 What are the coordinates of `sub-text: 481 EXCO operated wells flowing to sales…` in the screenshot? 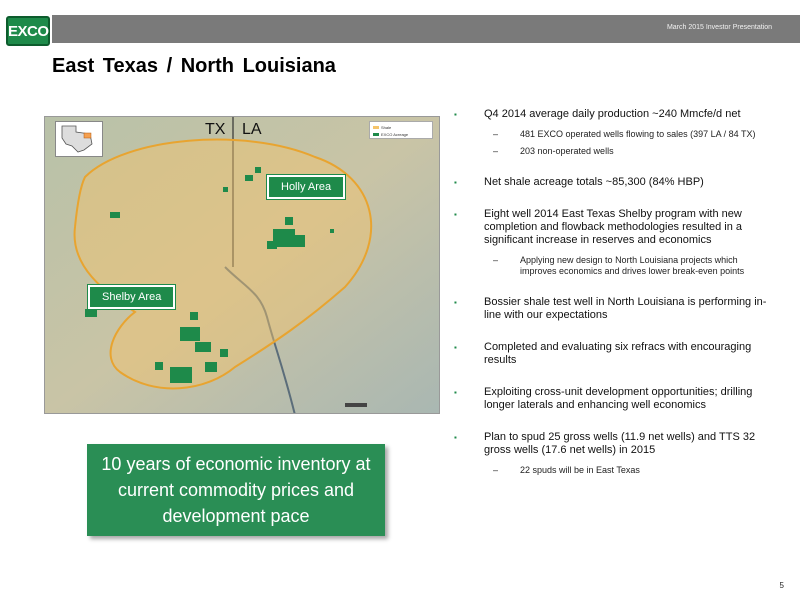 It's located at (638, 134).